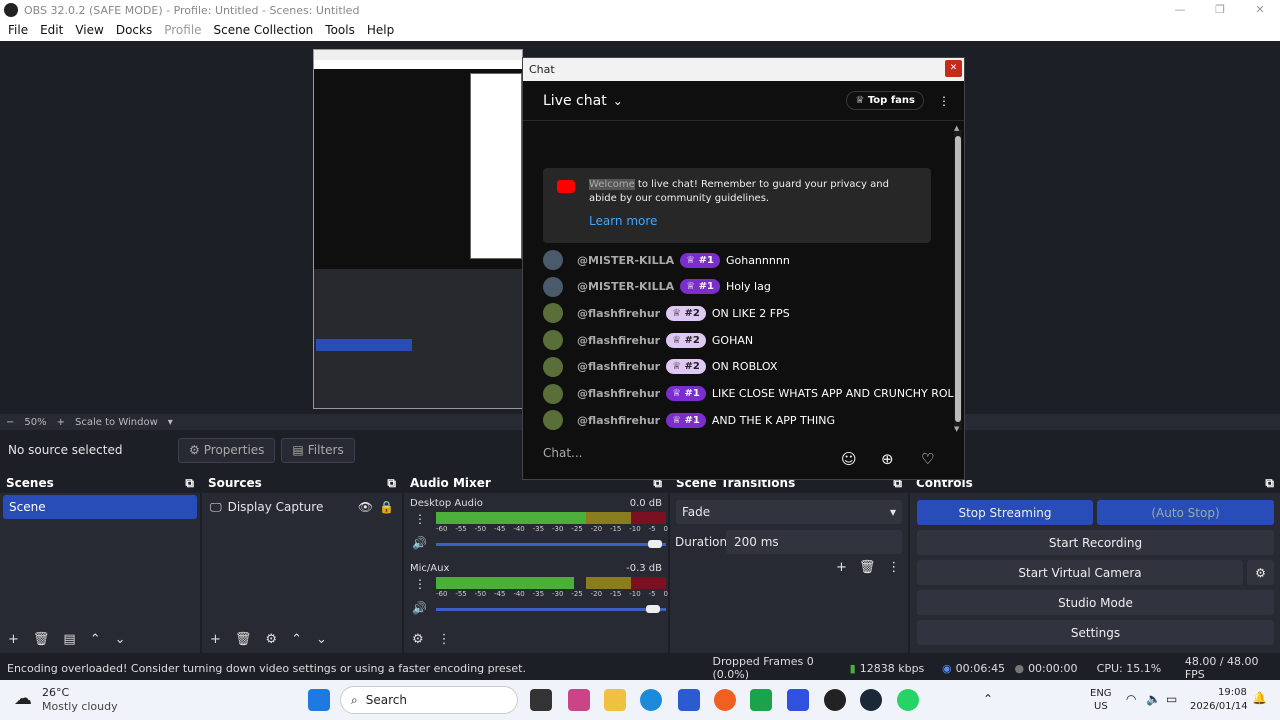 The image size is (1280, 720). Describe the element at coordinates (170, 422) in the screenshot. I see `chevron-down-icon: ▾` at that location.